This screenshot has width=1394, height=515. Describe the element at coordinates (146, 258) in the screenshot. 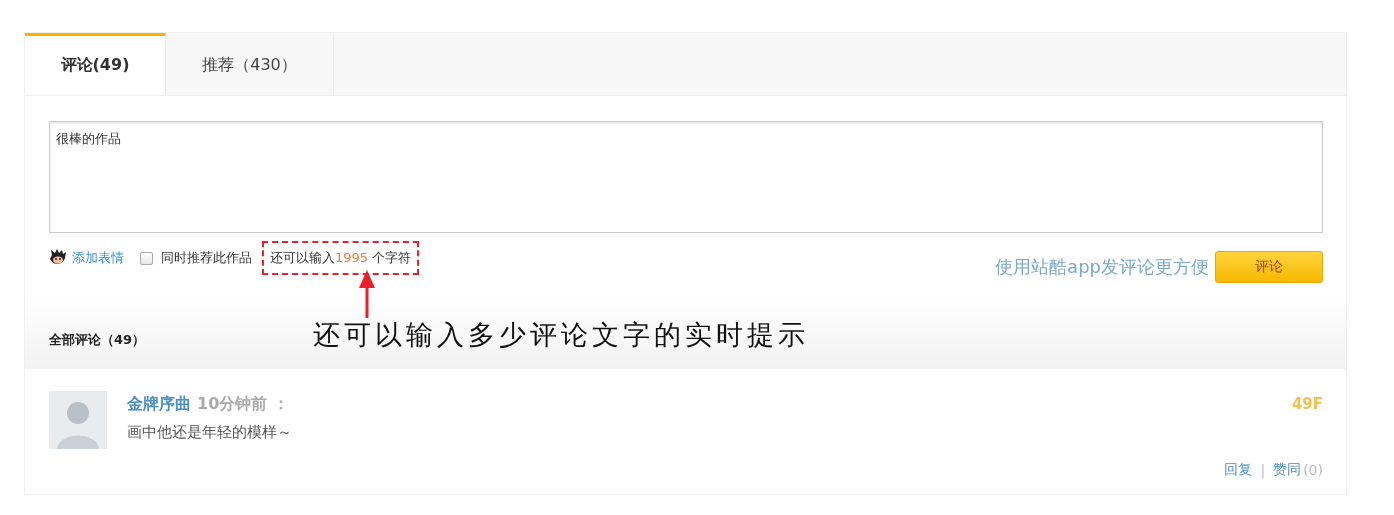

I see `checkbox` at that location.